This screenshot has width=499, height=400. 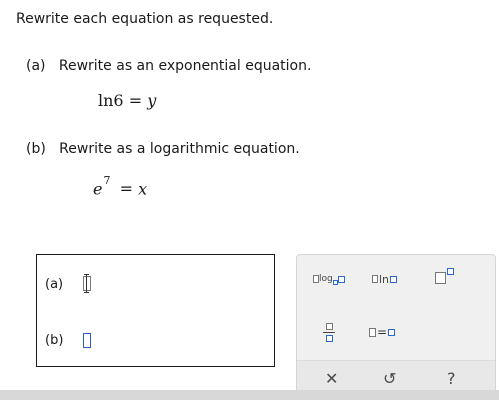 What do you see at coordinates (451, 378) in the screenshot?
I see `help-icon: ?` at bounding box center [451, 378].